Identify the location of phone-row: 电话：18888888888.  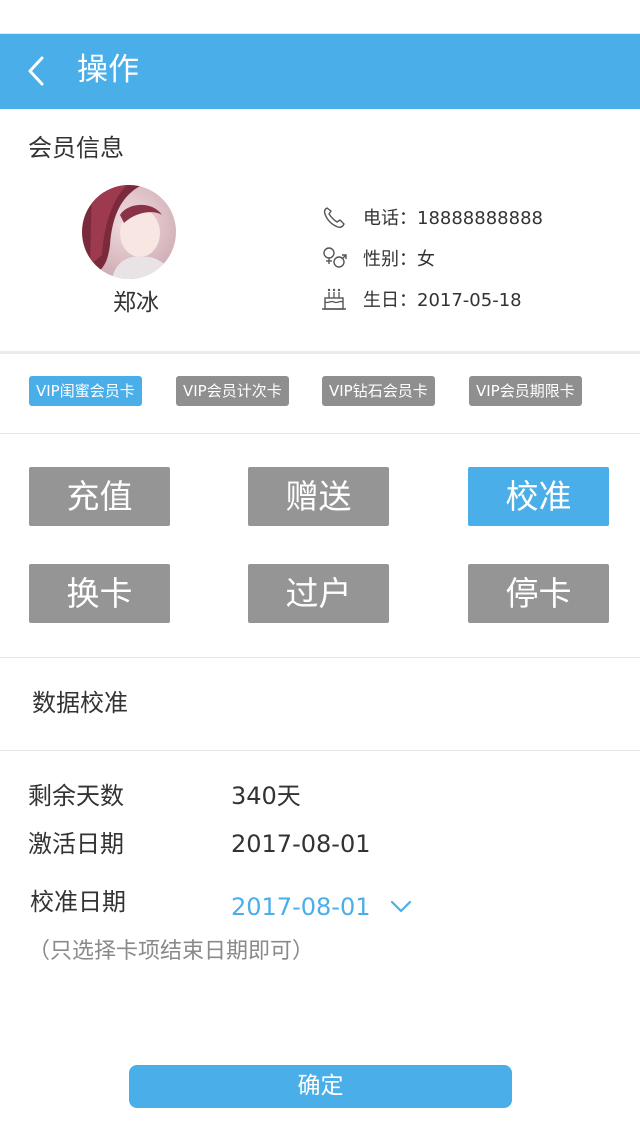
(431, 217).